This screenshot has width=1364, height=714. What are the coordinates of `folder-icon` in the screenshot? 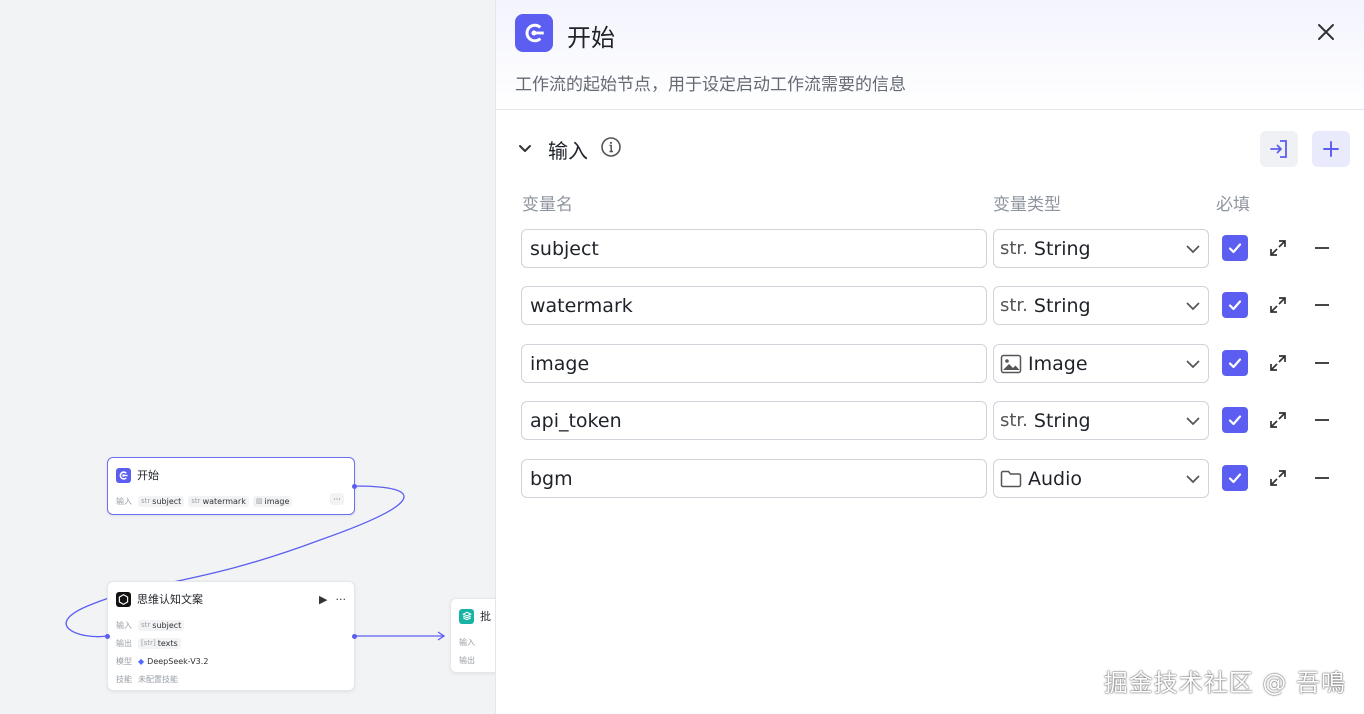 It's located at (1011, 479).